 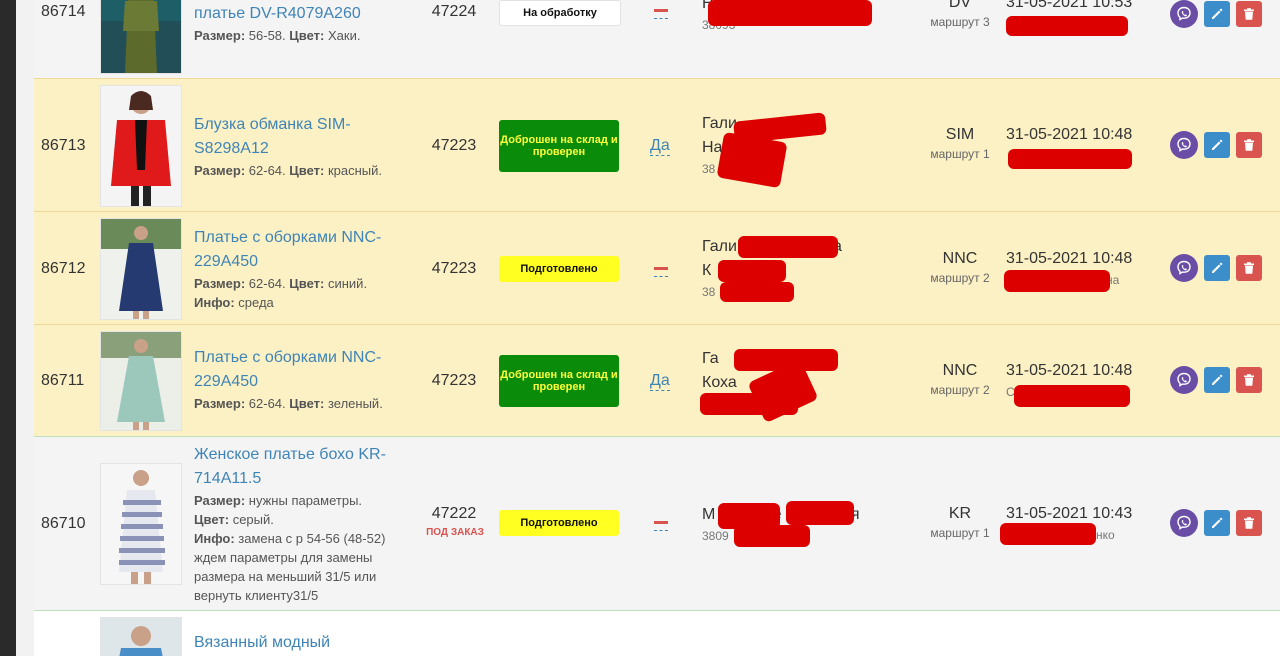 I want to click on product-info-note: размера на меньший 31/5 или, so click(x=285, y=576).